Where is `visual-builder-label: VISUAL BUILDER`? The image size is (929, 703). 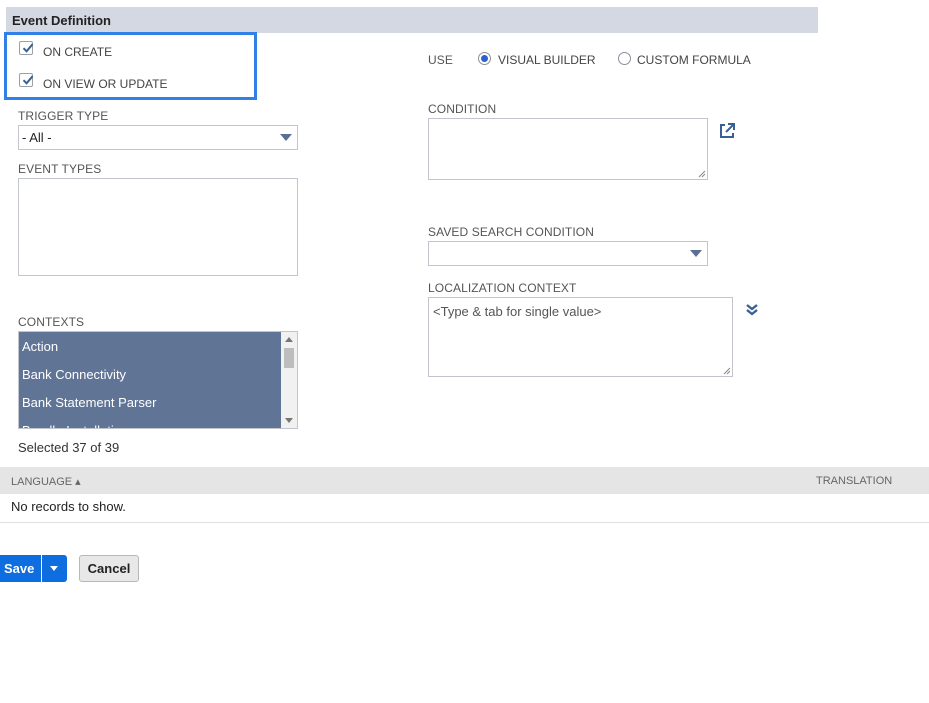
visual-builder-label: VISUAL BUILDER is located at coordinates (547, 60).